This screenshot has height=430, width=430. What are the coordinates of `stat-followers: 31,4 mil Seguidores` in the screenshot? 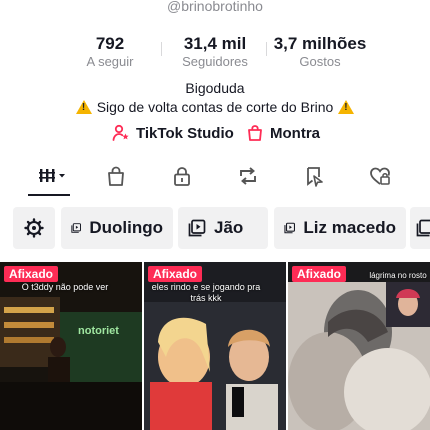 It's located at (215, 52).